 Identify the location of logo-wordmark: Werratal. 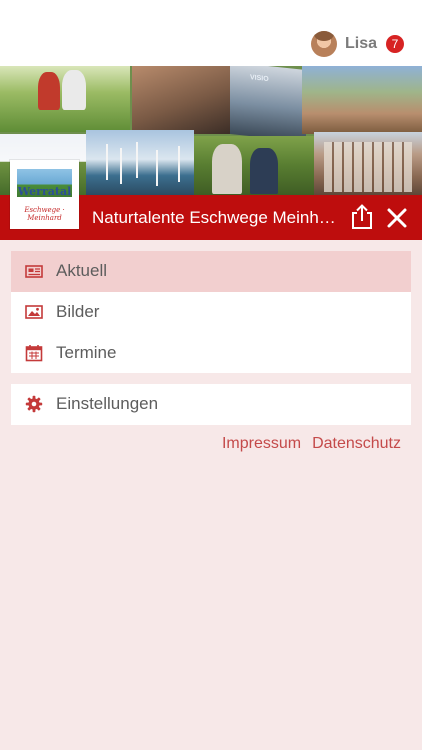
(44, 191).